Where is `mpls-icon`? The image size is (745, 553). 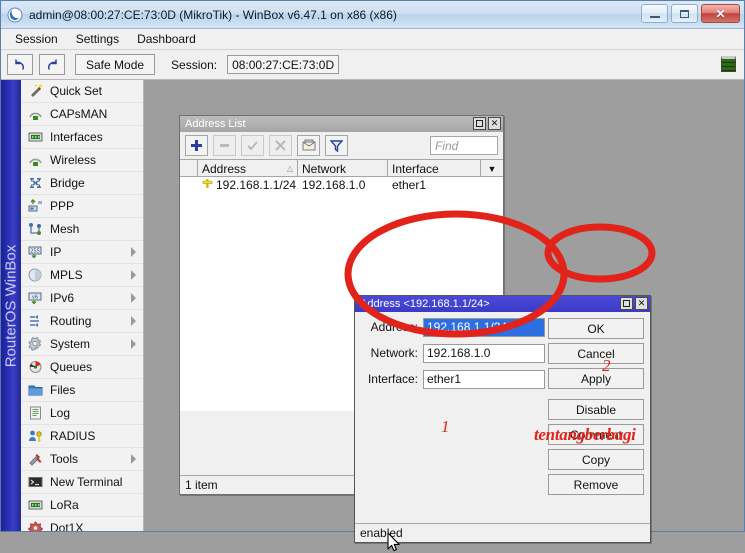
mpls-icon is located at coordinates (35, 275).